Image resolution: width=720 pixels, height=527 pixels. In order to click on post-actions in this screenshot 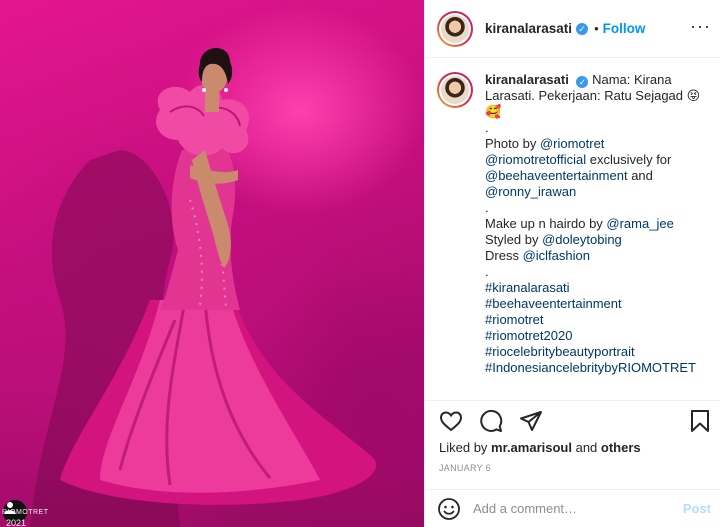, I will do `click(491, 421)`.